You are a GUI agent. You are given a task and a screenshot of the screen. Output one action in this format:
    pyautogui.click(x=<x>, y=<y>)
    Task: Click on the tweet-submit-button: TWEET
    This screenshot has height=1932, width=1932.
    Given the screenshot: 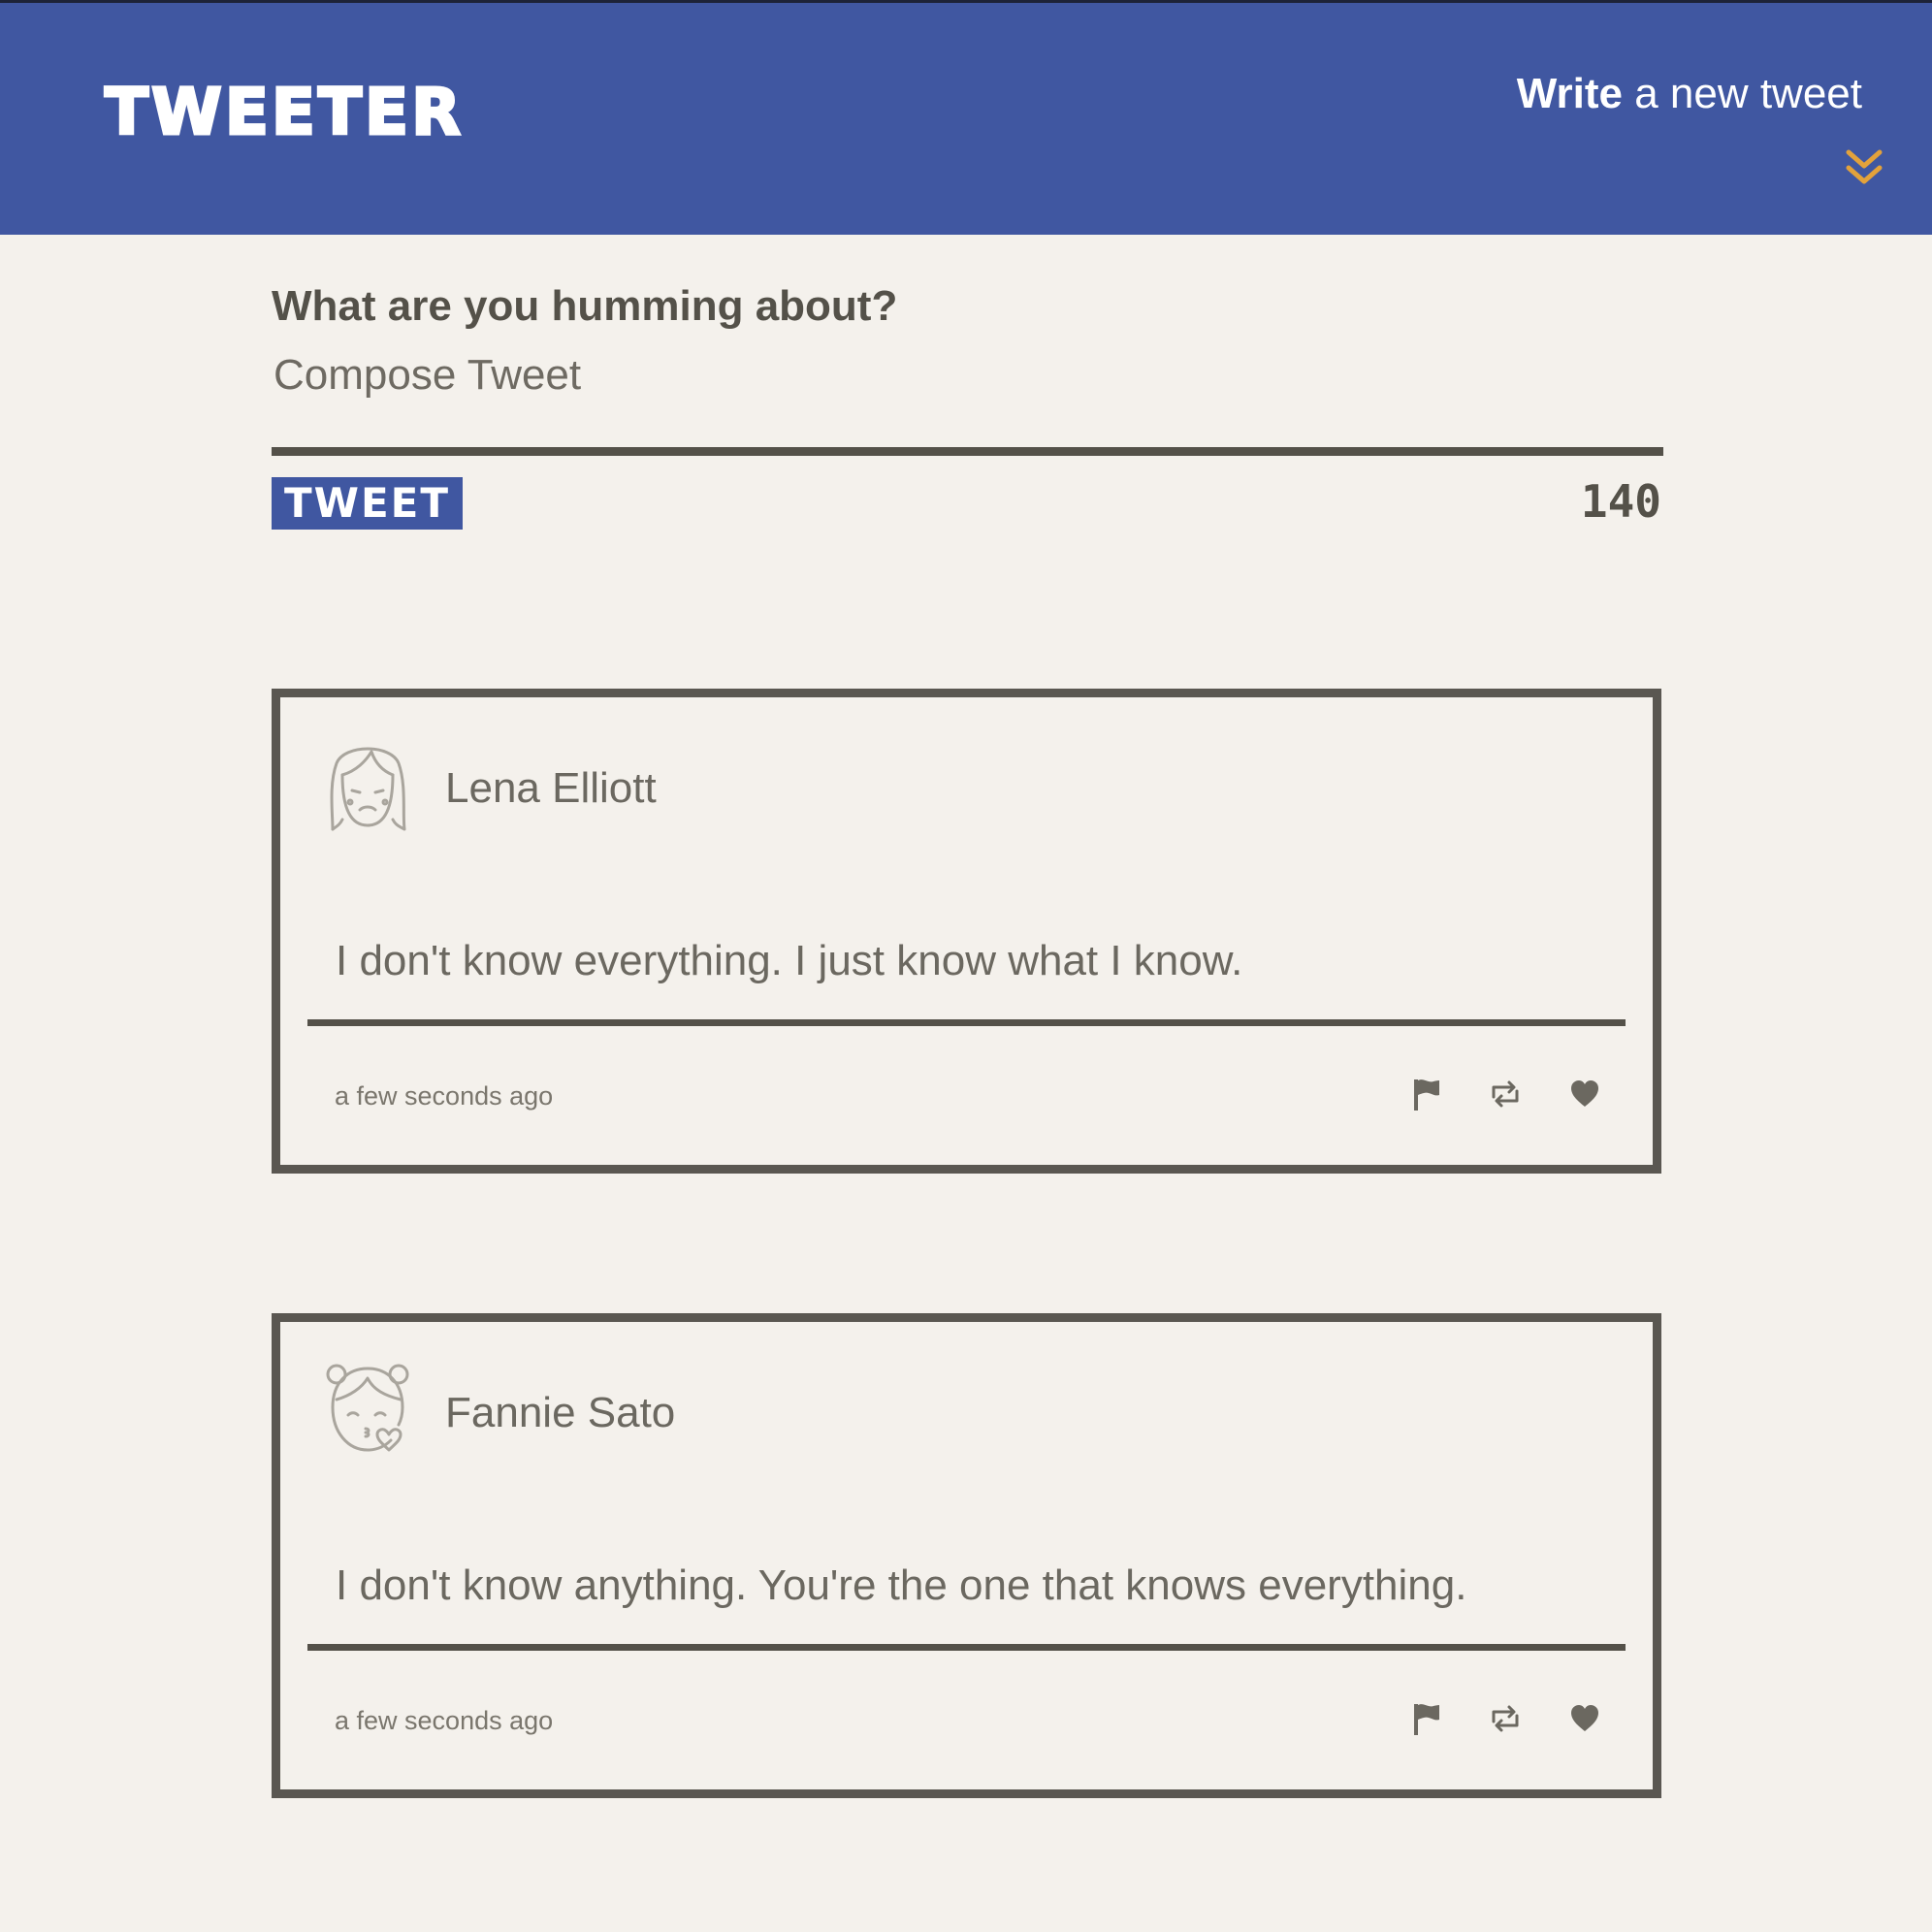 What is the action you would take?
    pyautogui.click(x=367, y=503)
    